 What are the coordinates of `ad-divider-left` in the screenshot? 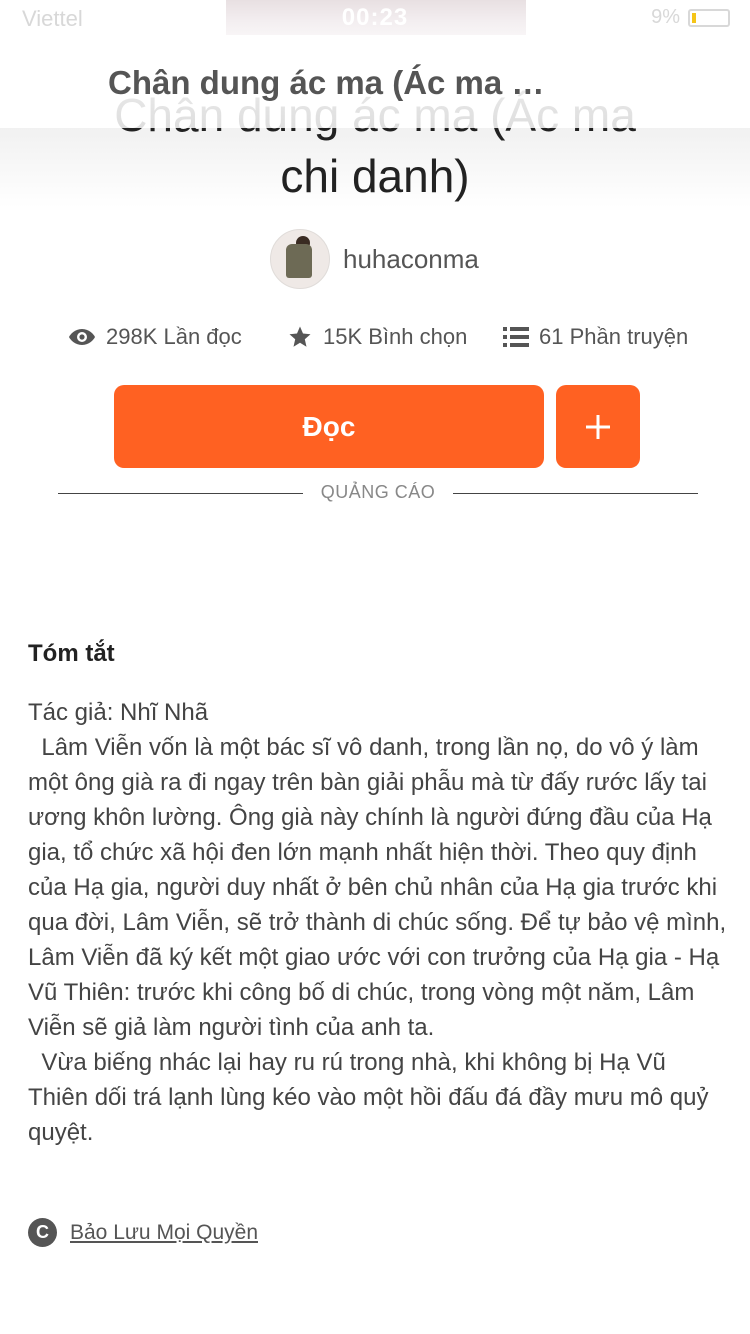 It's located at (180, 493).